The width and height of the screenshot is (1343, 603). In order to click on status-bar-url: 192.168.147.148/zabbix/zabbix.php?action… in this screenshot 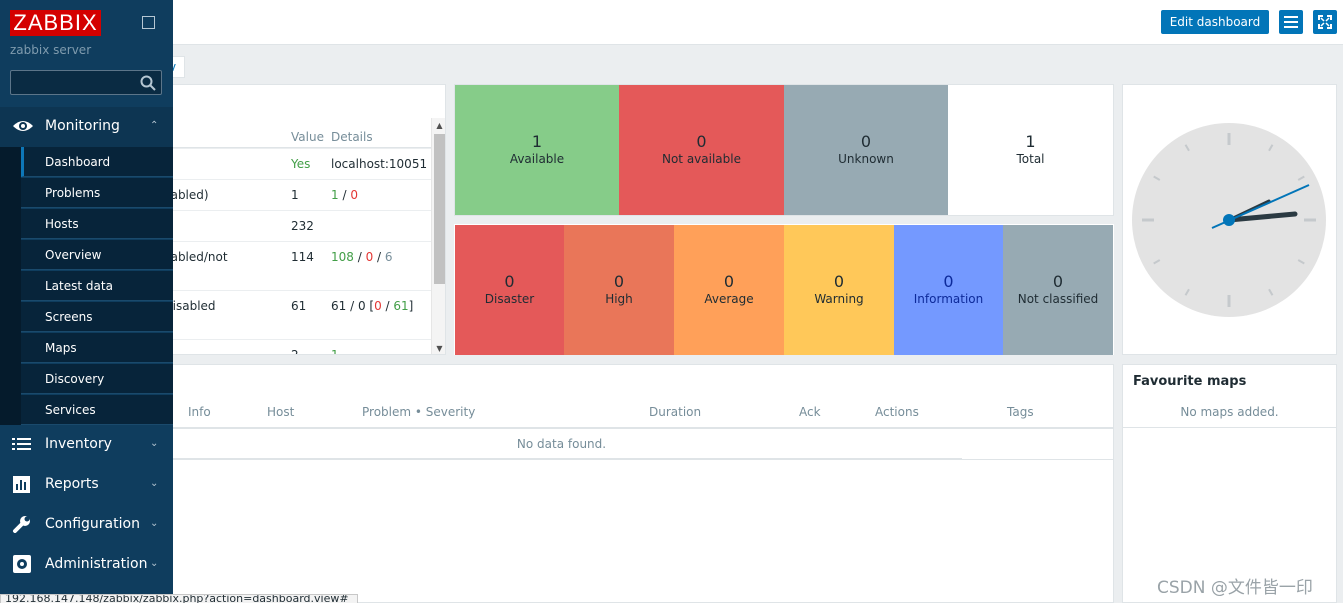, I will do `click(179, 598)`.